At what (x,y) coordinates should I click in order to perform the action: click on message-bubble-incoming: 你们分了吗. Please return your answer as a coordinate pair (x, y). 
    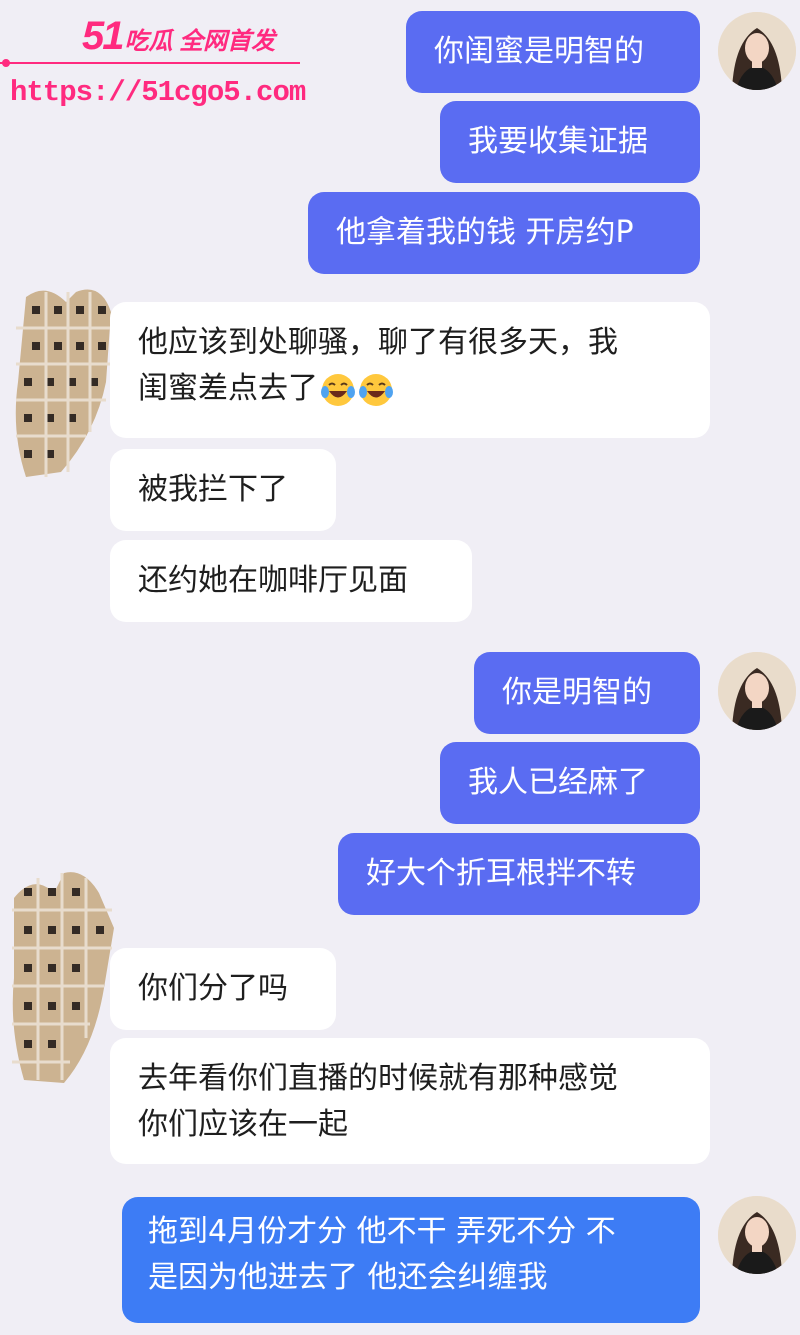
    Looking at the image, I should click on (223, 989).